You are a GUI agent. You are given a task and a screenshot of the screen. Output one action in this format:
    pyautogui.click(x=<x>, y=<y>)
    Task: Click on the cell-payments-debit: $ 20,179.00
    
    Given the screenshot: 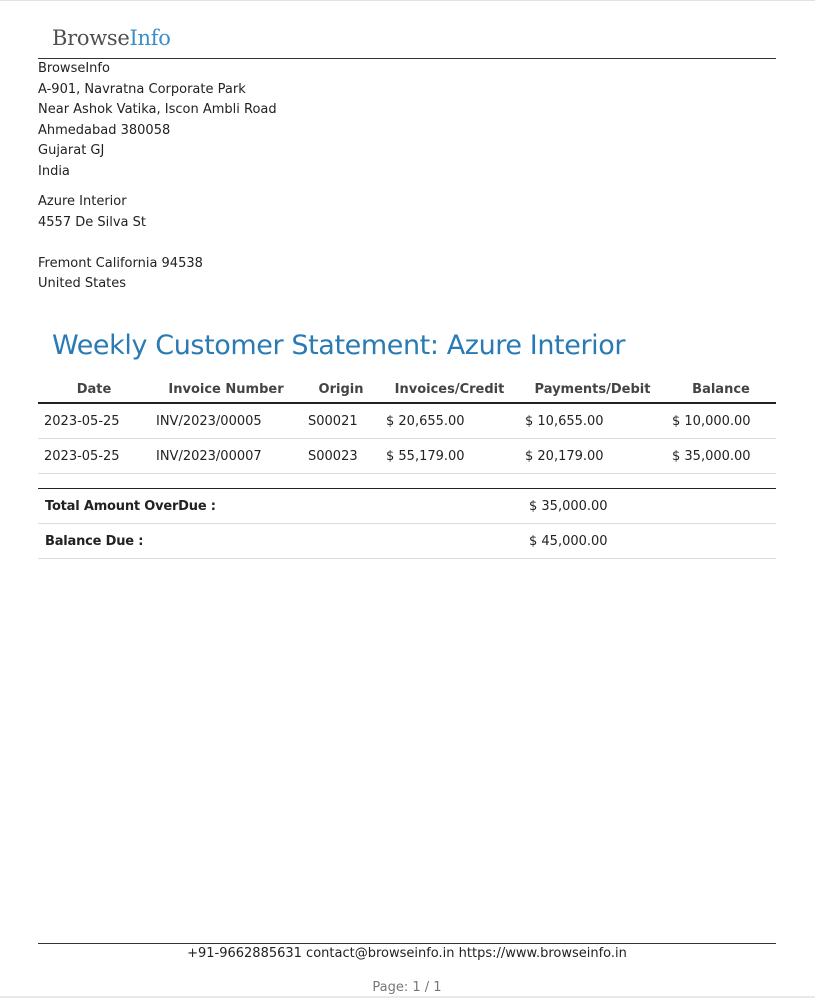 What is the action you would take?
    pyautogui.click(x=592, y=456)
    